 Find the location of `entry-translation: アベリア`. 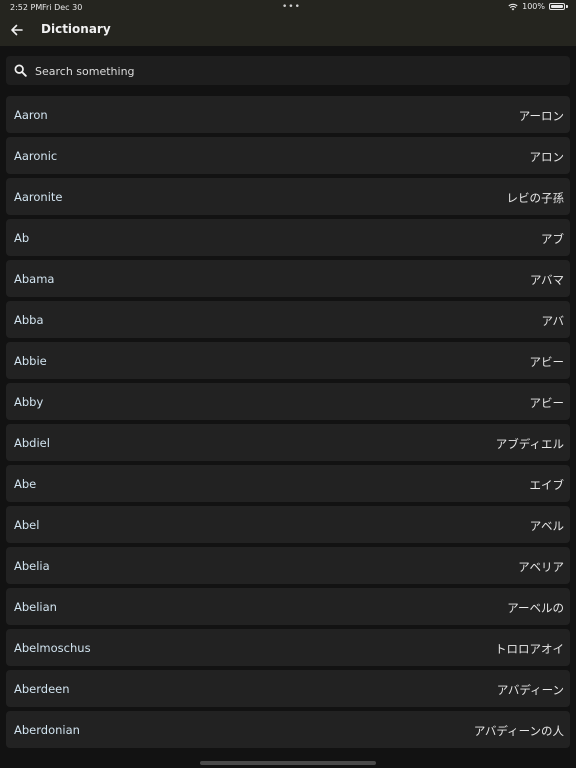

entry-translation: アベリア is located at coordinates (541, 567).